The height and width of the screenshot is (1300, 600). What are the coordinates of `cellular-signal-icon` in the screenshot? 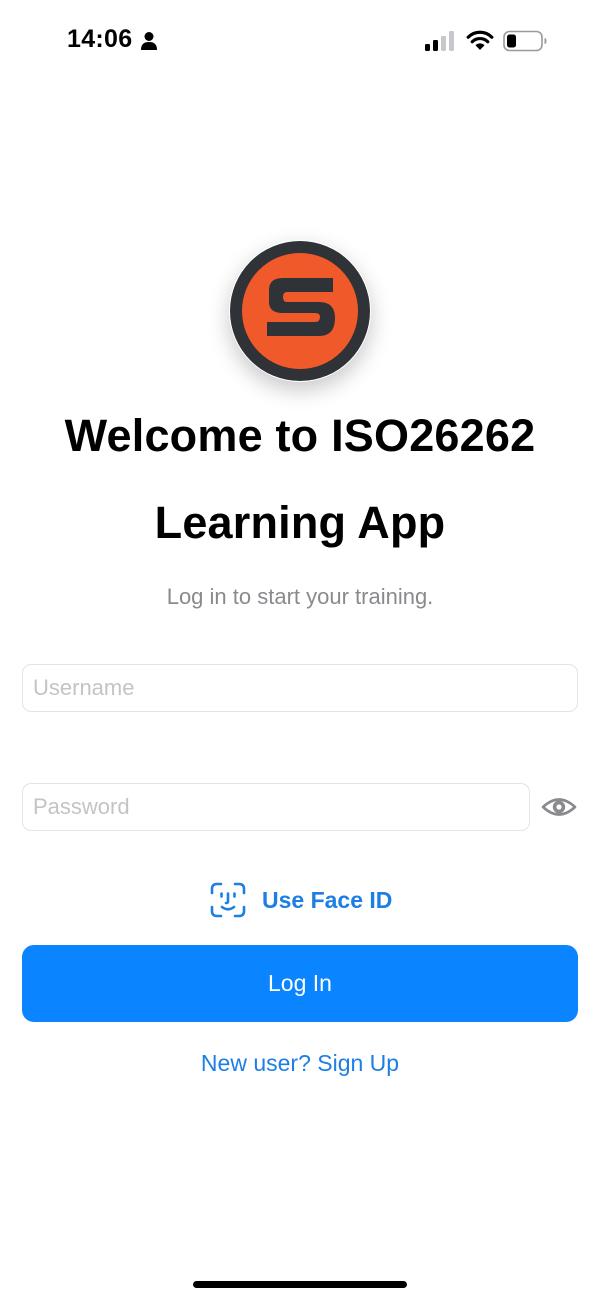 It's located at (439, 41).